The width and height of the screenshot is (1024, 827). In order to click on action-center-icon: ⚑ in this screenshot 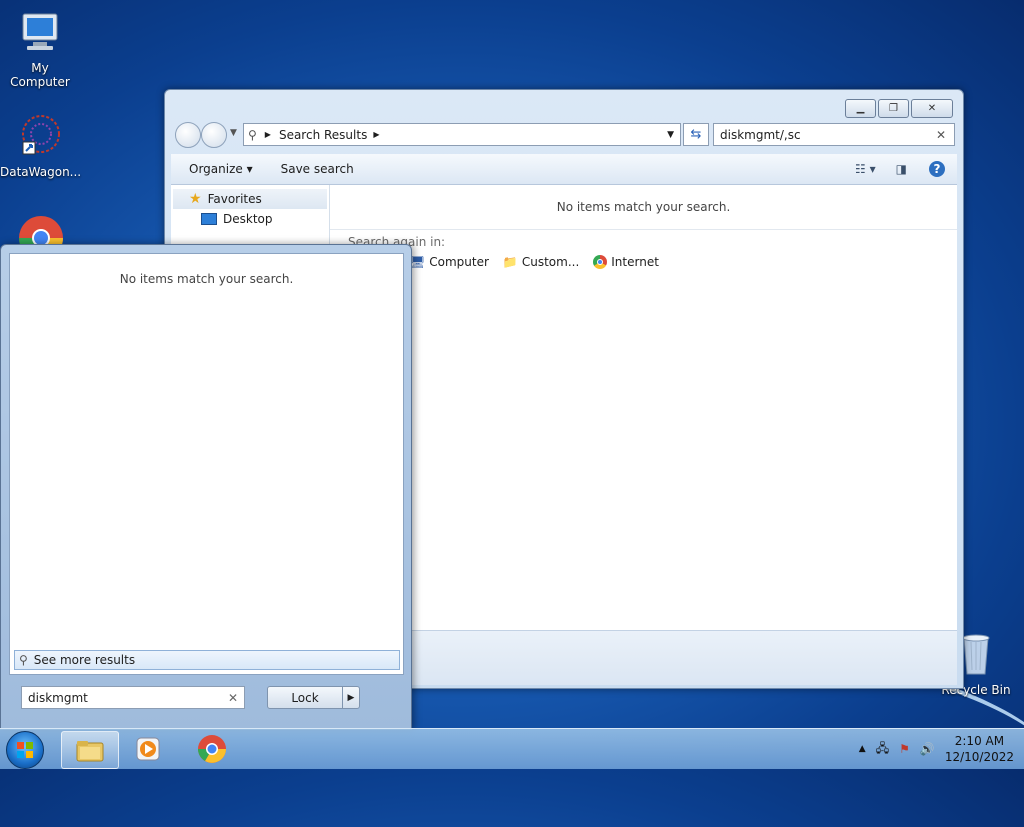, I will do `click(904, 749)`.